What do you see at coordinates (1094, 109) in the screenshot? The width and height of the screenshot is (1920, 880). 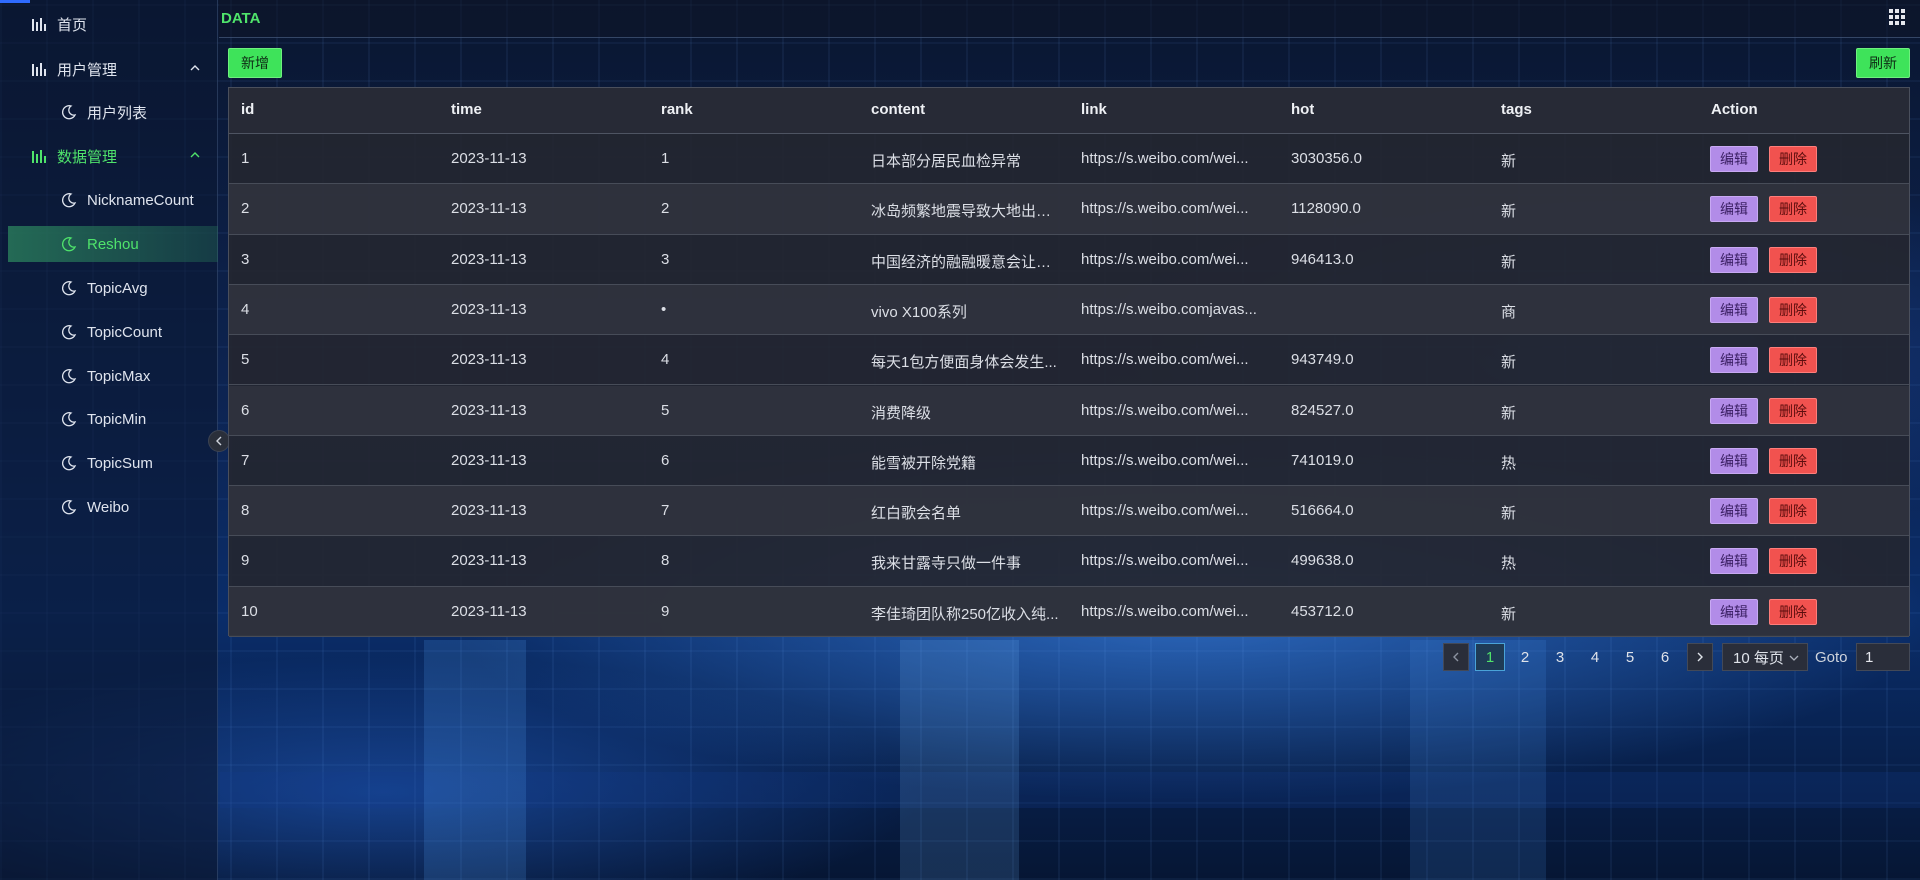 I see `column-header-link: link` at bounding box center [1094, 109].